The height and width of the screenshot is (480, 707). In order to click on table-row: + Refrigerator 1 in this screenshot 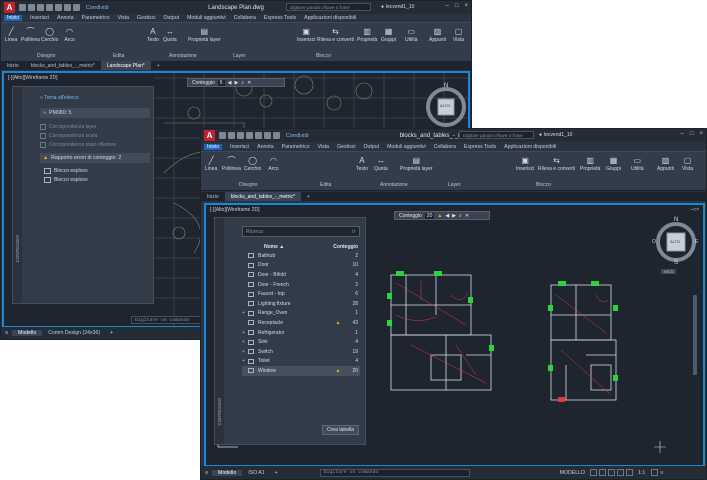, I will do `click(301, 333)`.